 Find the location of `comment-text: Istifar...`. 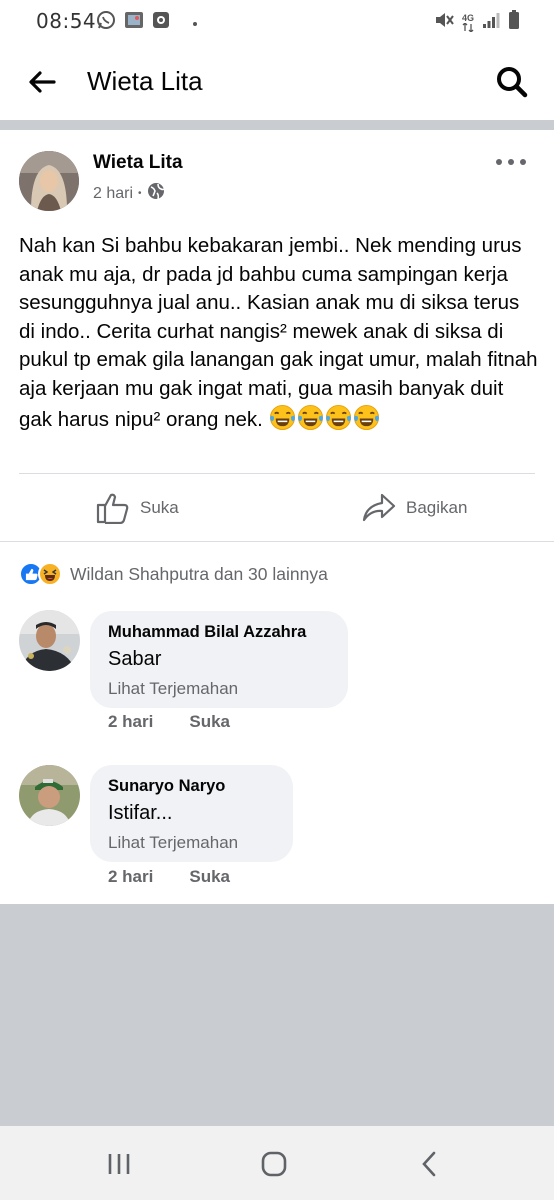

comment-text: Istifar... is located at coordinates (140, 813).